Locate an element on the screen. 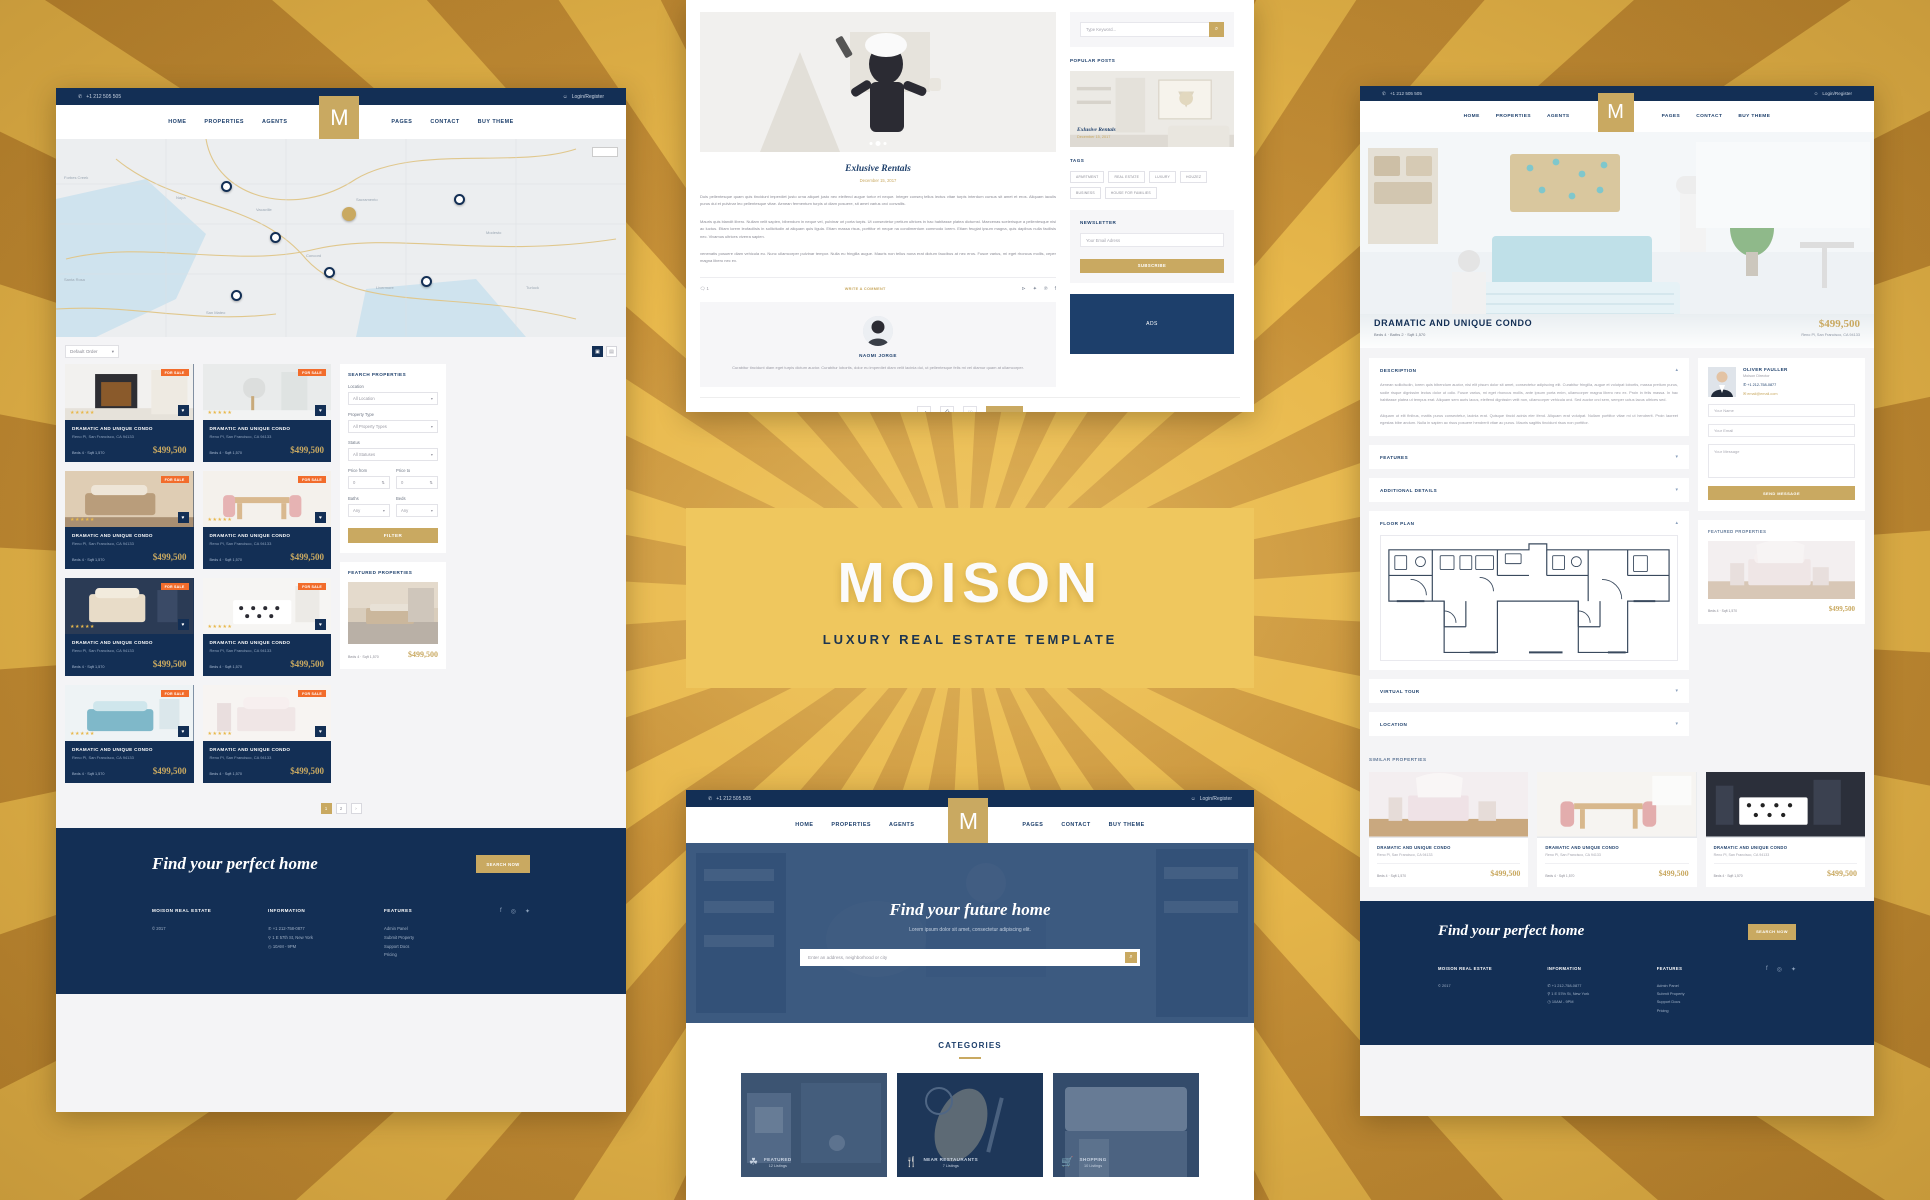 This screenshot has height=1200, width=1930. category-card: 🍴 NEAR RESTAURANTS 7 Listings is located at coordinates (970, 1125).